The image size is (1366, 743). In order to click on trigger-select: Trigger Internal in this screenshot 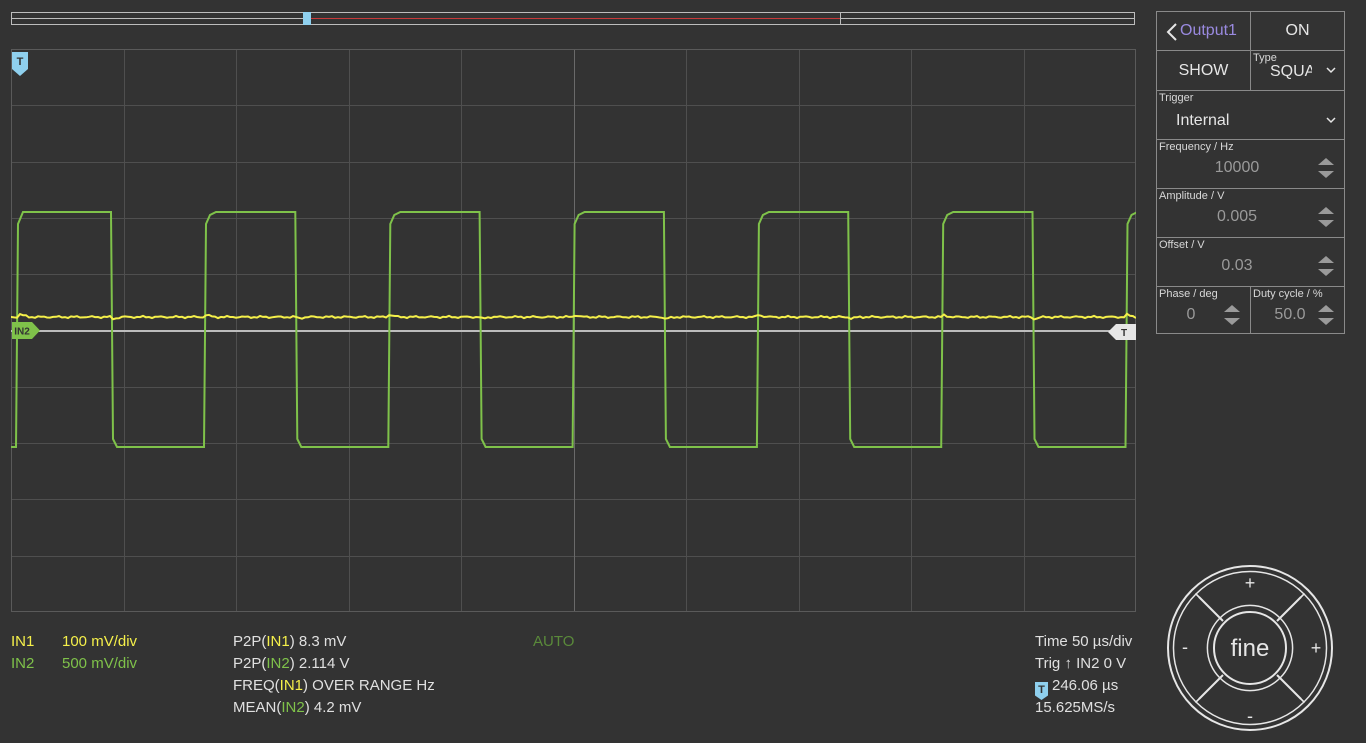, I will do `click(1250, 115)`.